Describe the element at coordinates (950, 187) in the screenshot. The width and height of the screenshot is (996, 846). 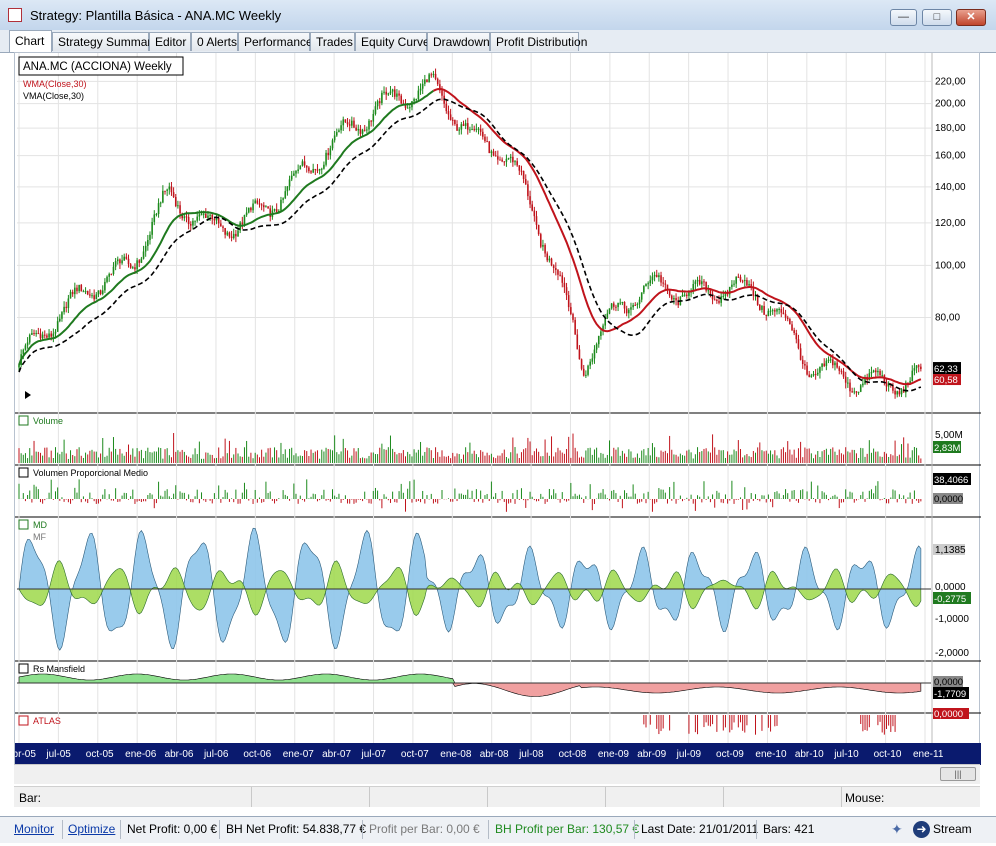
I see `price-tick-label: 140,00` at that location.